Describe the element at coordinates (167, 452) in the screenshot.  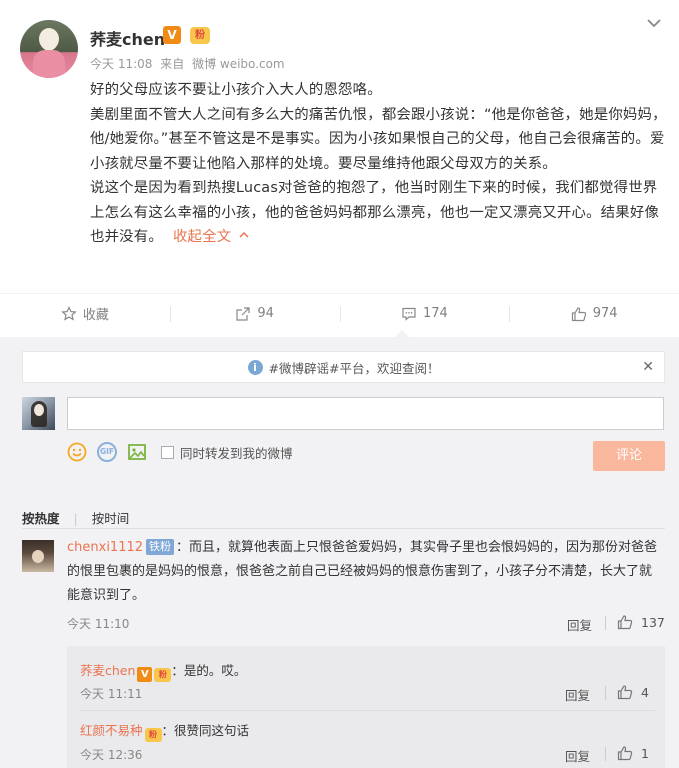
I see `repost-checkbox` at that location.